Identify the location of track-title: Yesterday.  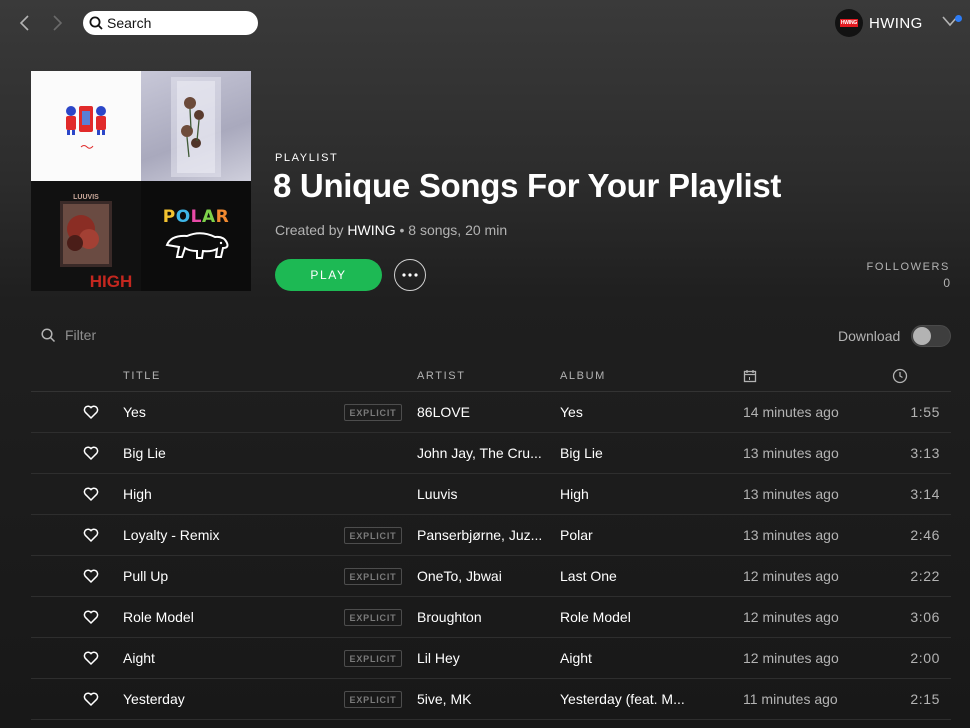
(228, 699).